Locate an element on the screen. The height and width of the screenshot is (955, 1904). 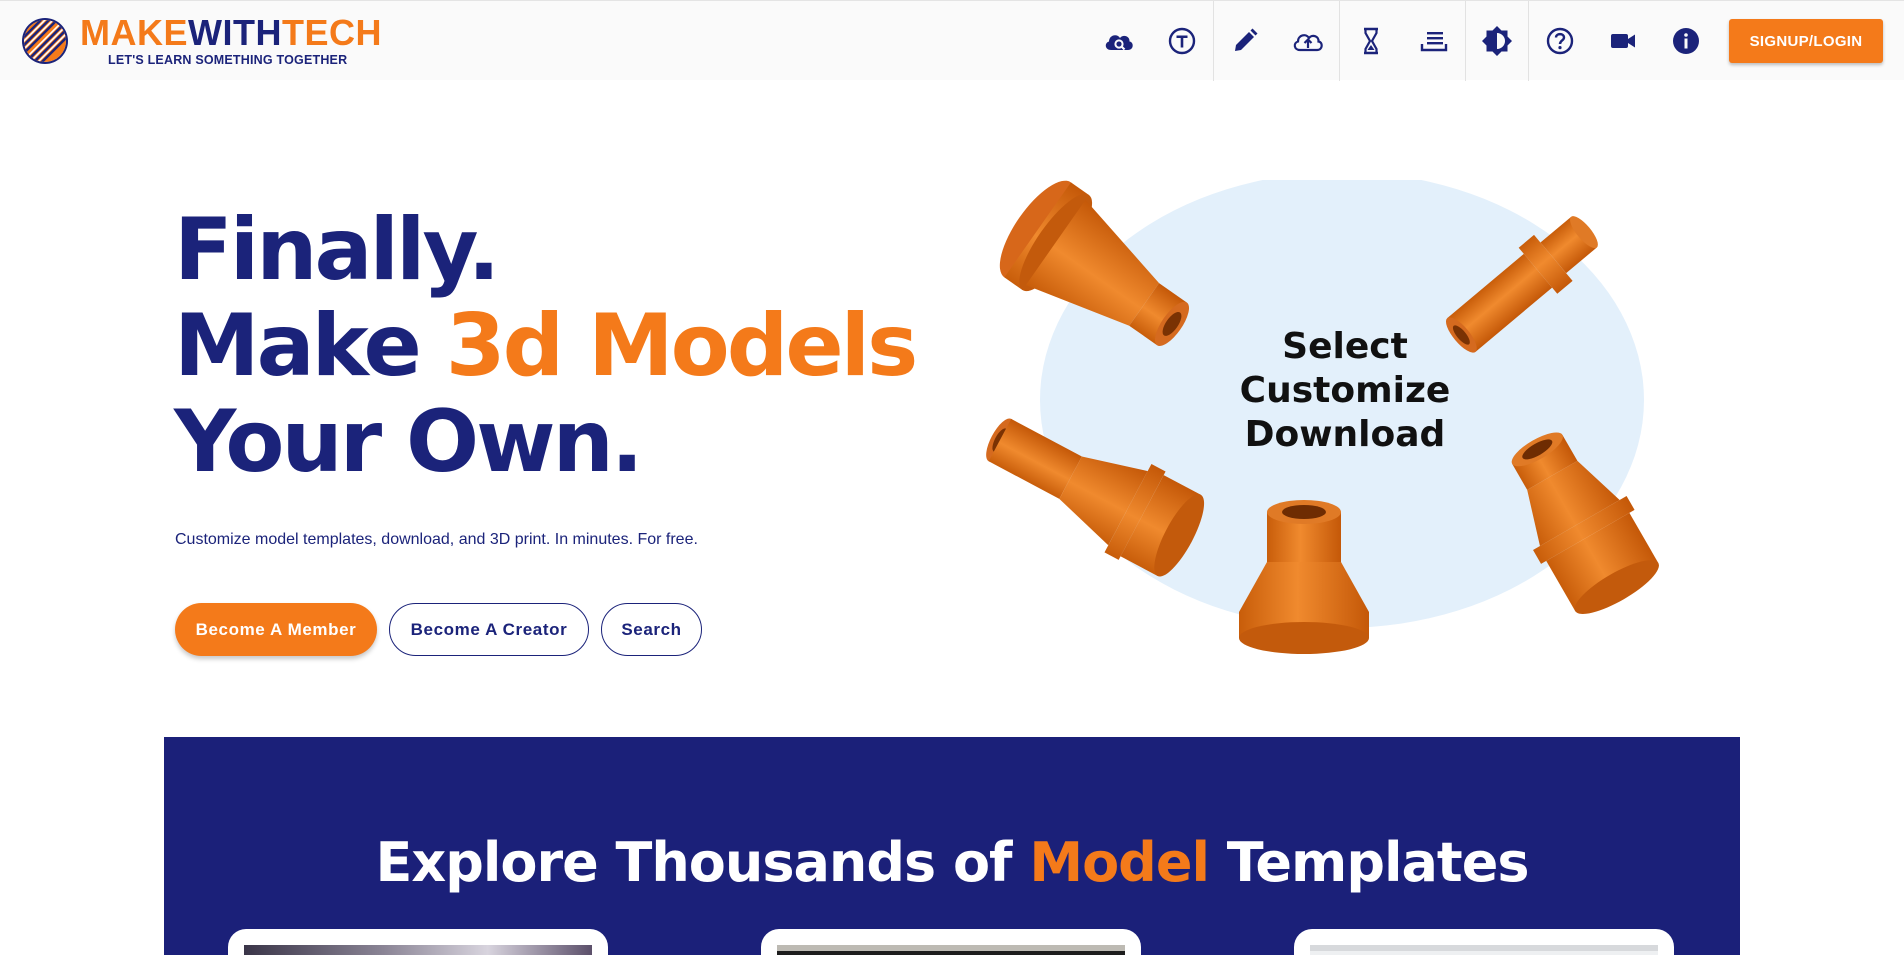
signup-login-button: SIGNUP/LOGIN is located at coordinates (1806, 41).